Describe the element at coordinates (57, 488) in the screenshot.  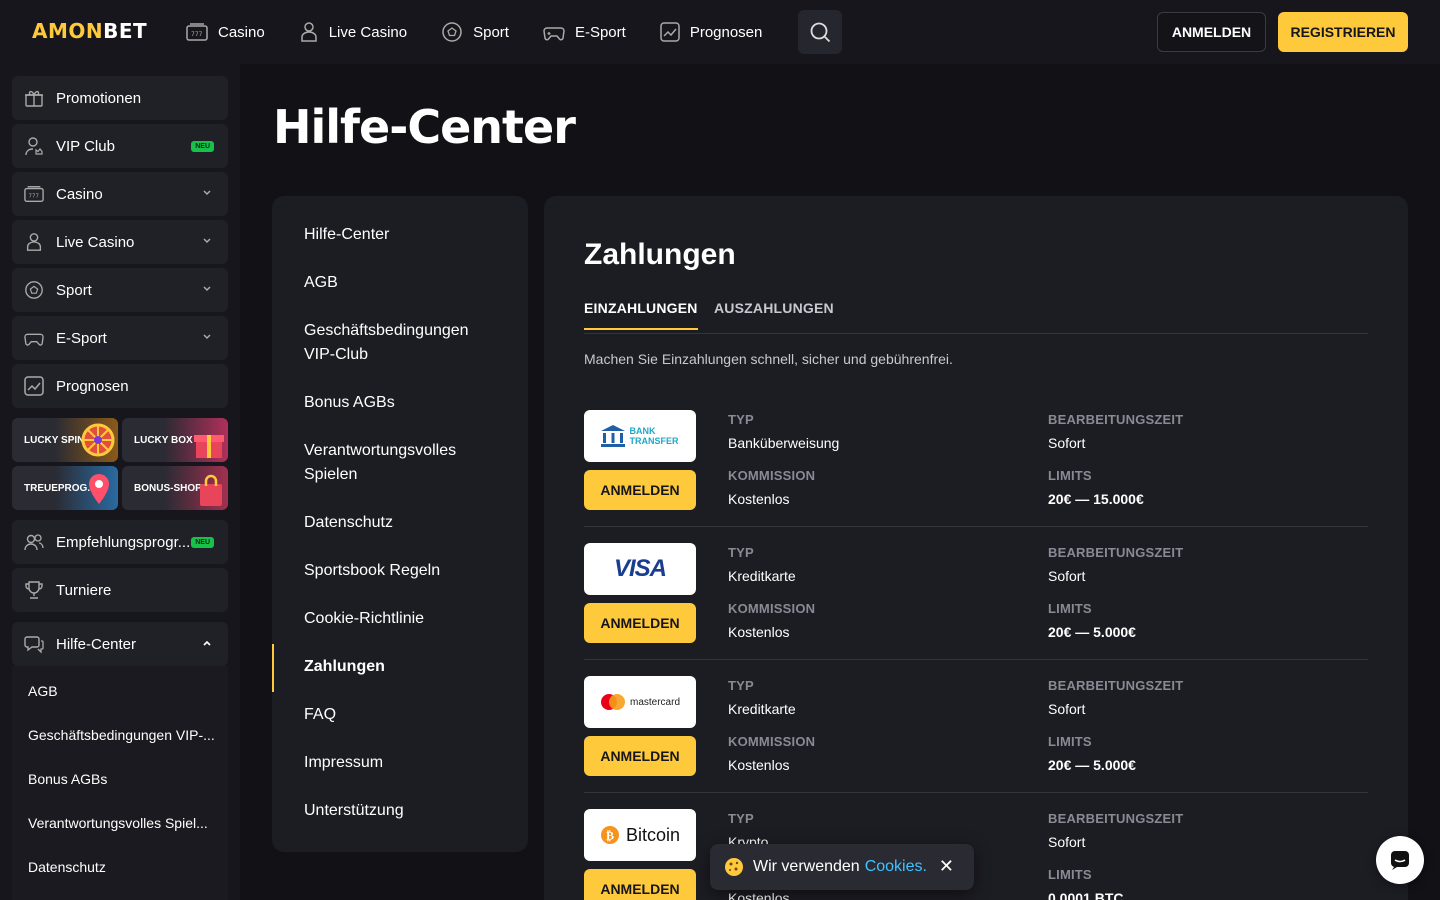
I see `promo-label: TREUEPROG.` at that location.